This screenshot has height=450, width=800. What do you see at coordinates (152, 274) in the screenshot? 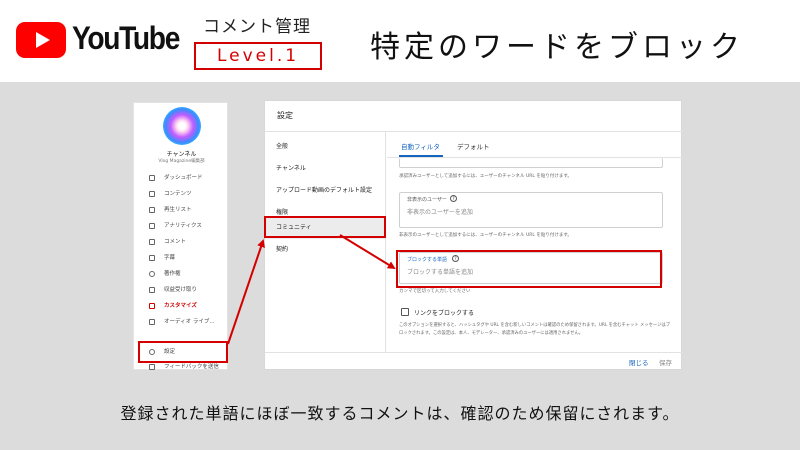
I see `copyright-icon` at bounding box center [152, 274].